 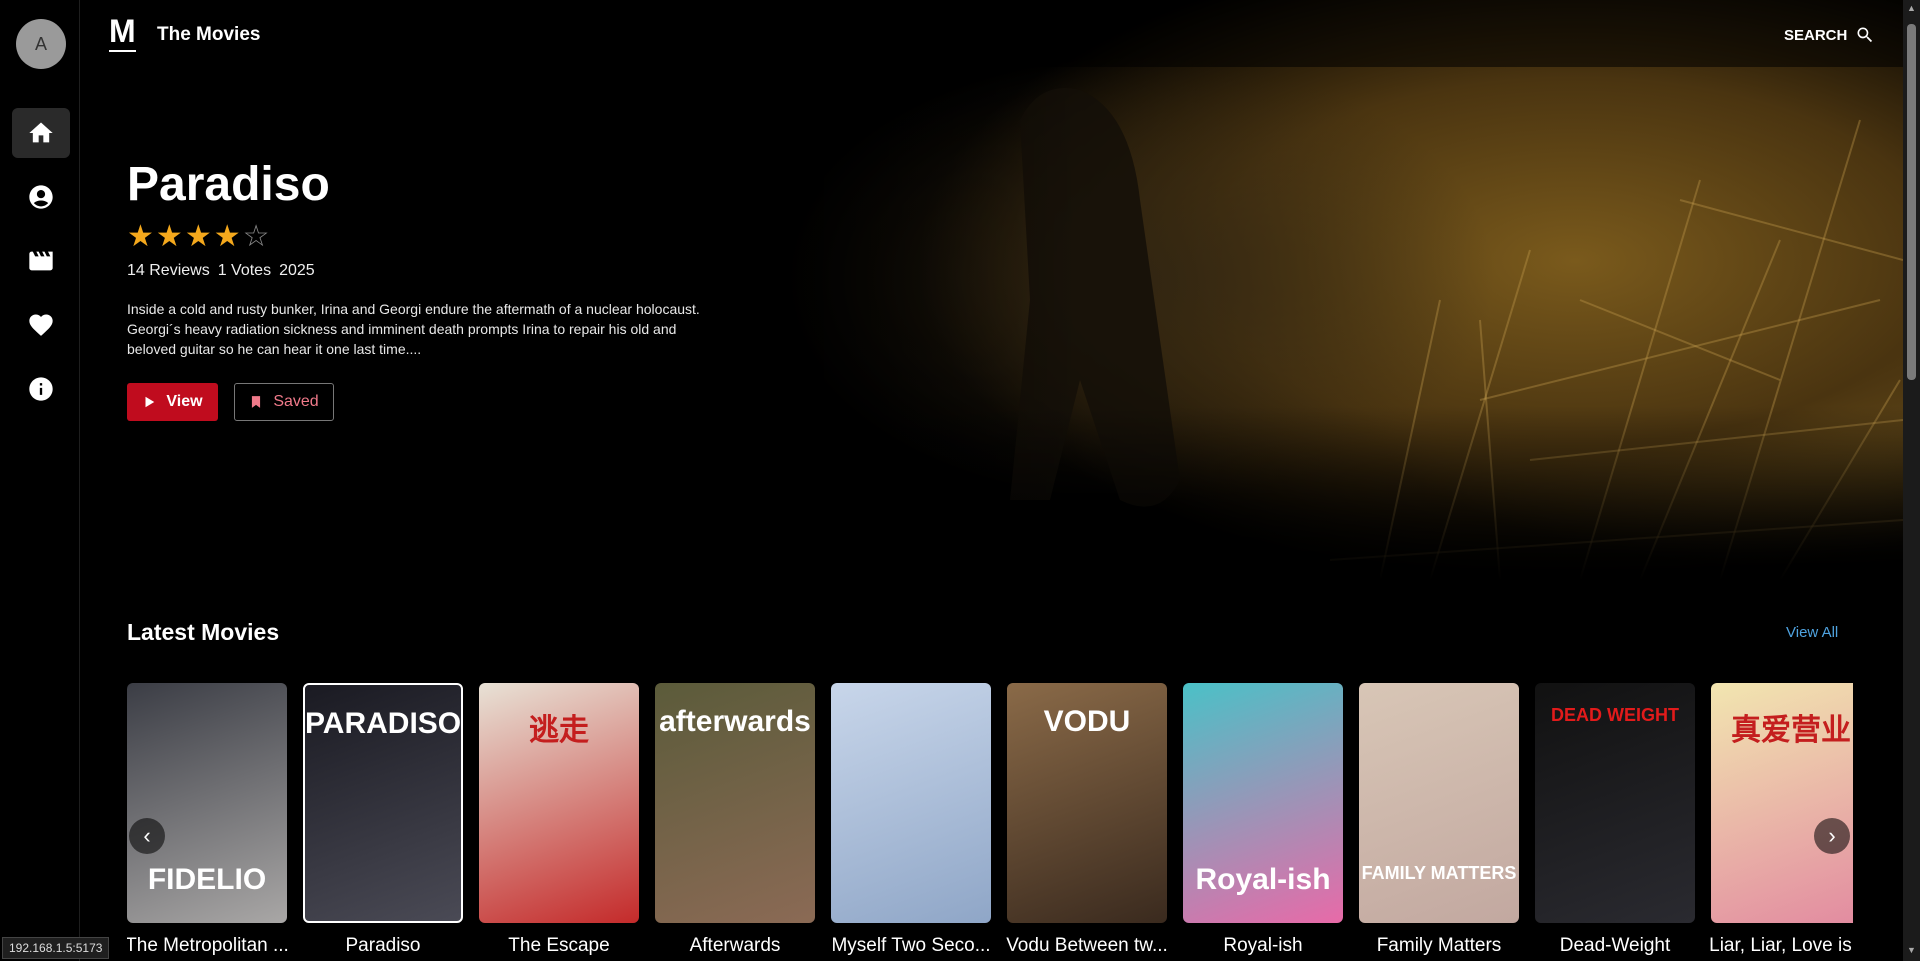 What do you see at coordinates (1263, 946) in the screenshot?
I see `movie-title: Royal-ish` at bounding box center [1263, 946].